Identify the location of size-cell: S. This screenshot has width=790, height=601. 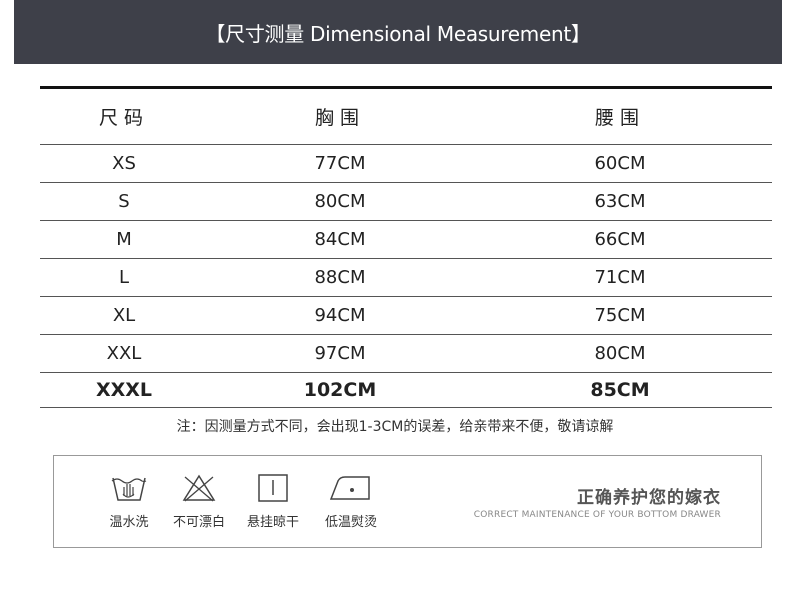
(124, 201).